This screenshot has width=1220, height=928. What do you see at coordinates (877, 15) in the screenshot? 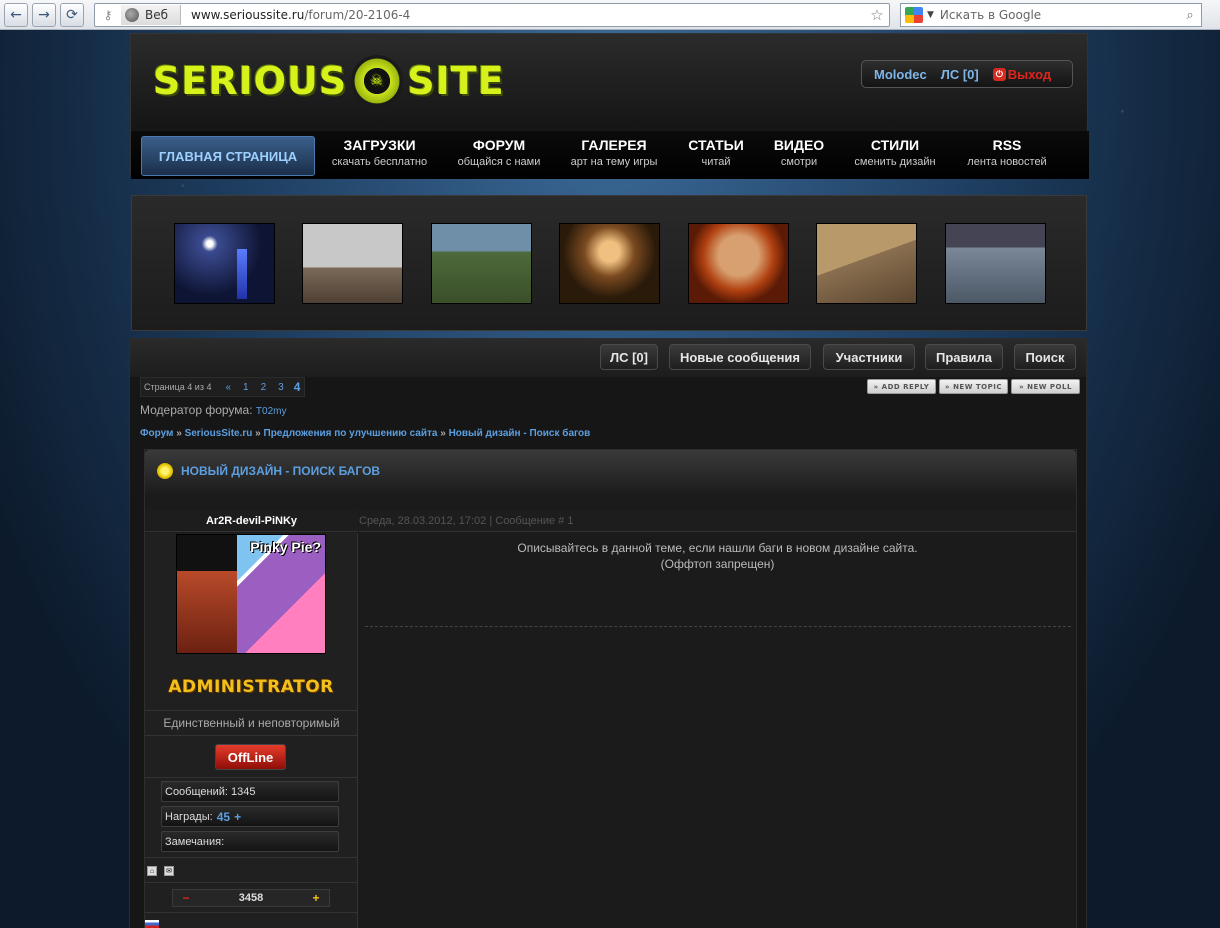
I see `bookmark-star-icon: ☆` at bounding box center [877, 15].